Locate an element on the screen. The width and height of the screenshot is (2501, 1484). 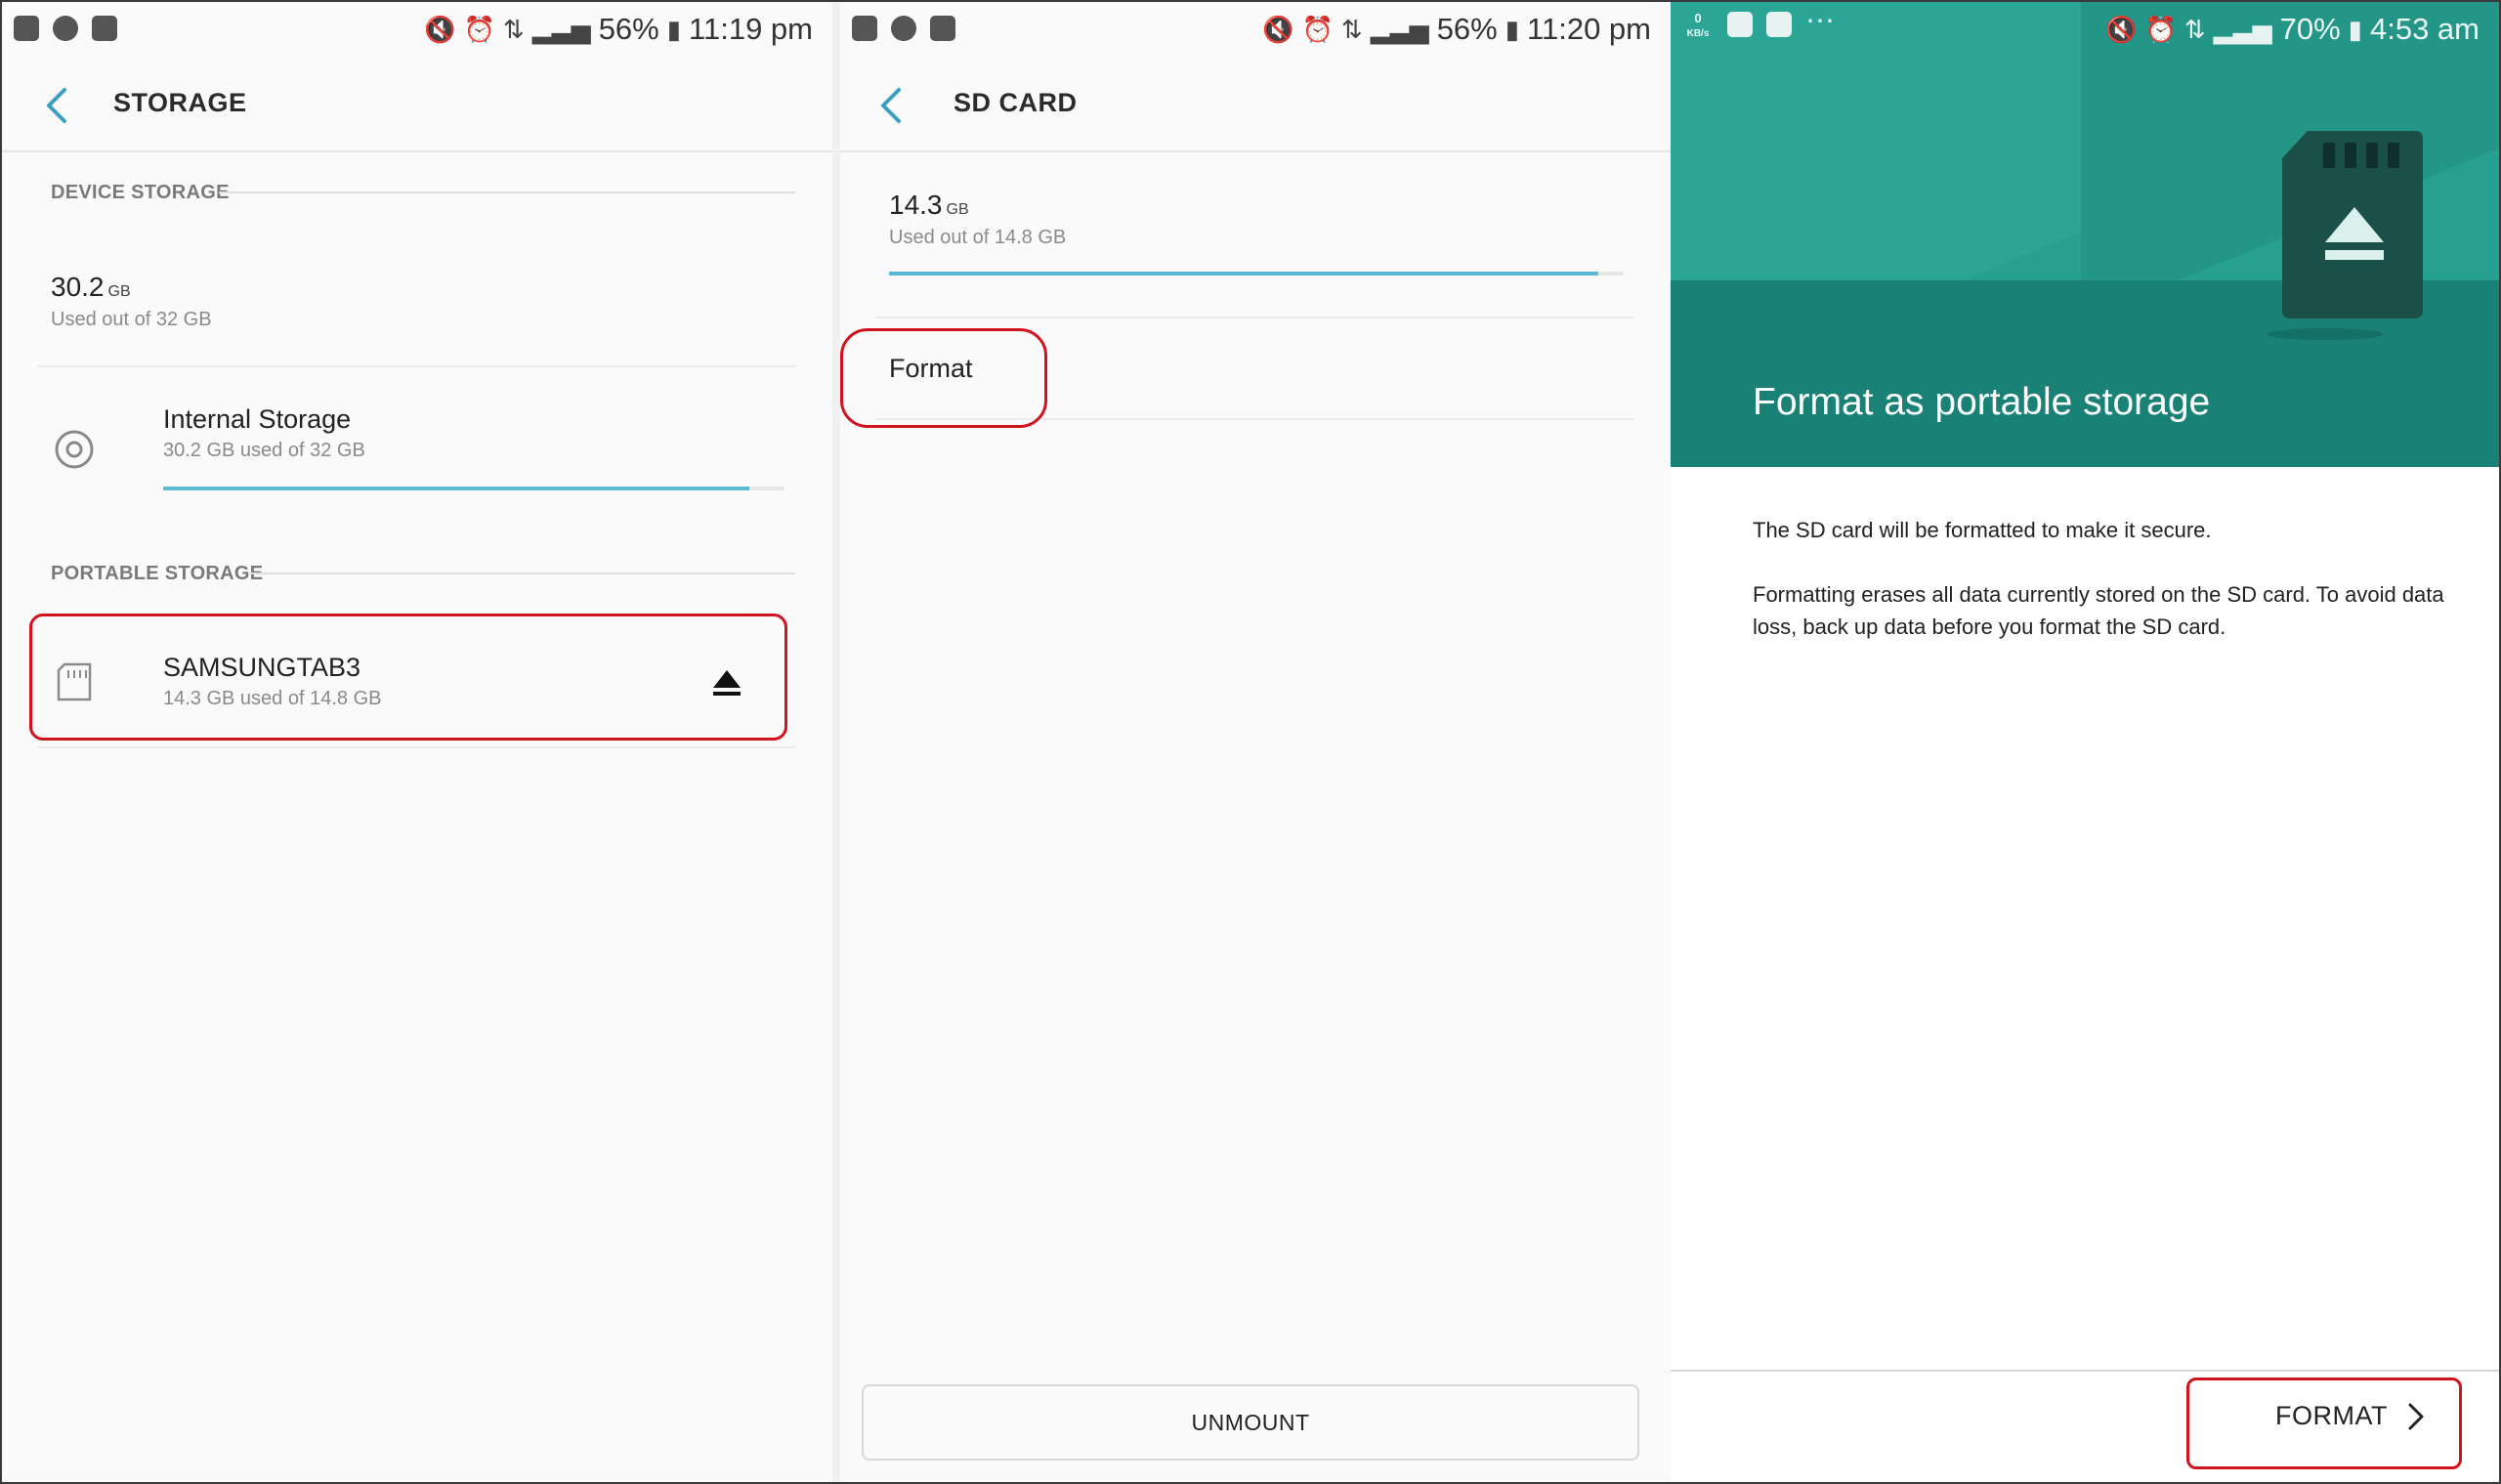
sd-used-caption: Used out of 14.8 GB is located at coordinates (978, 238).